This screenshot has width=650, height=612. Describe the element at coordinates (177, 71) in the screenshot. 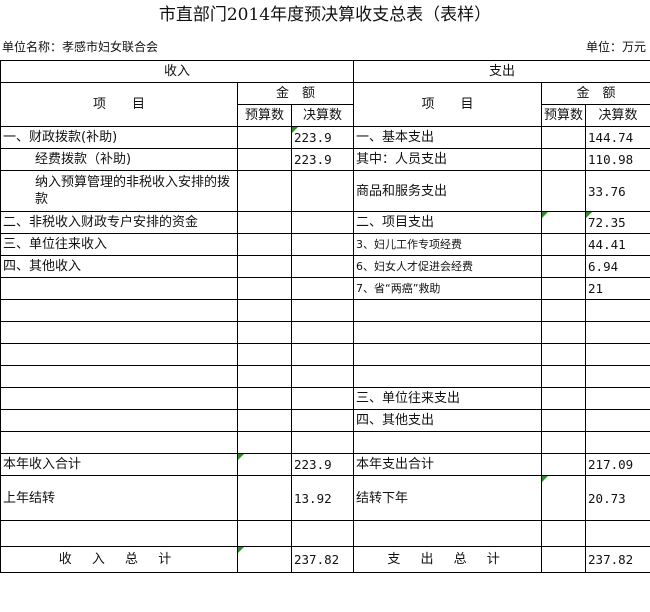

I see `income-header: 收入` at that location.